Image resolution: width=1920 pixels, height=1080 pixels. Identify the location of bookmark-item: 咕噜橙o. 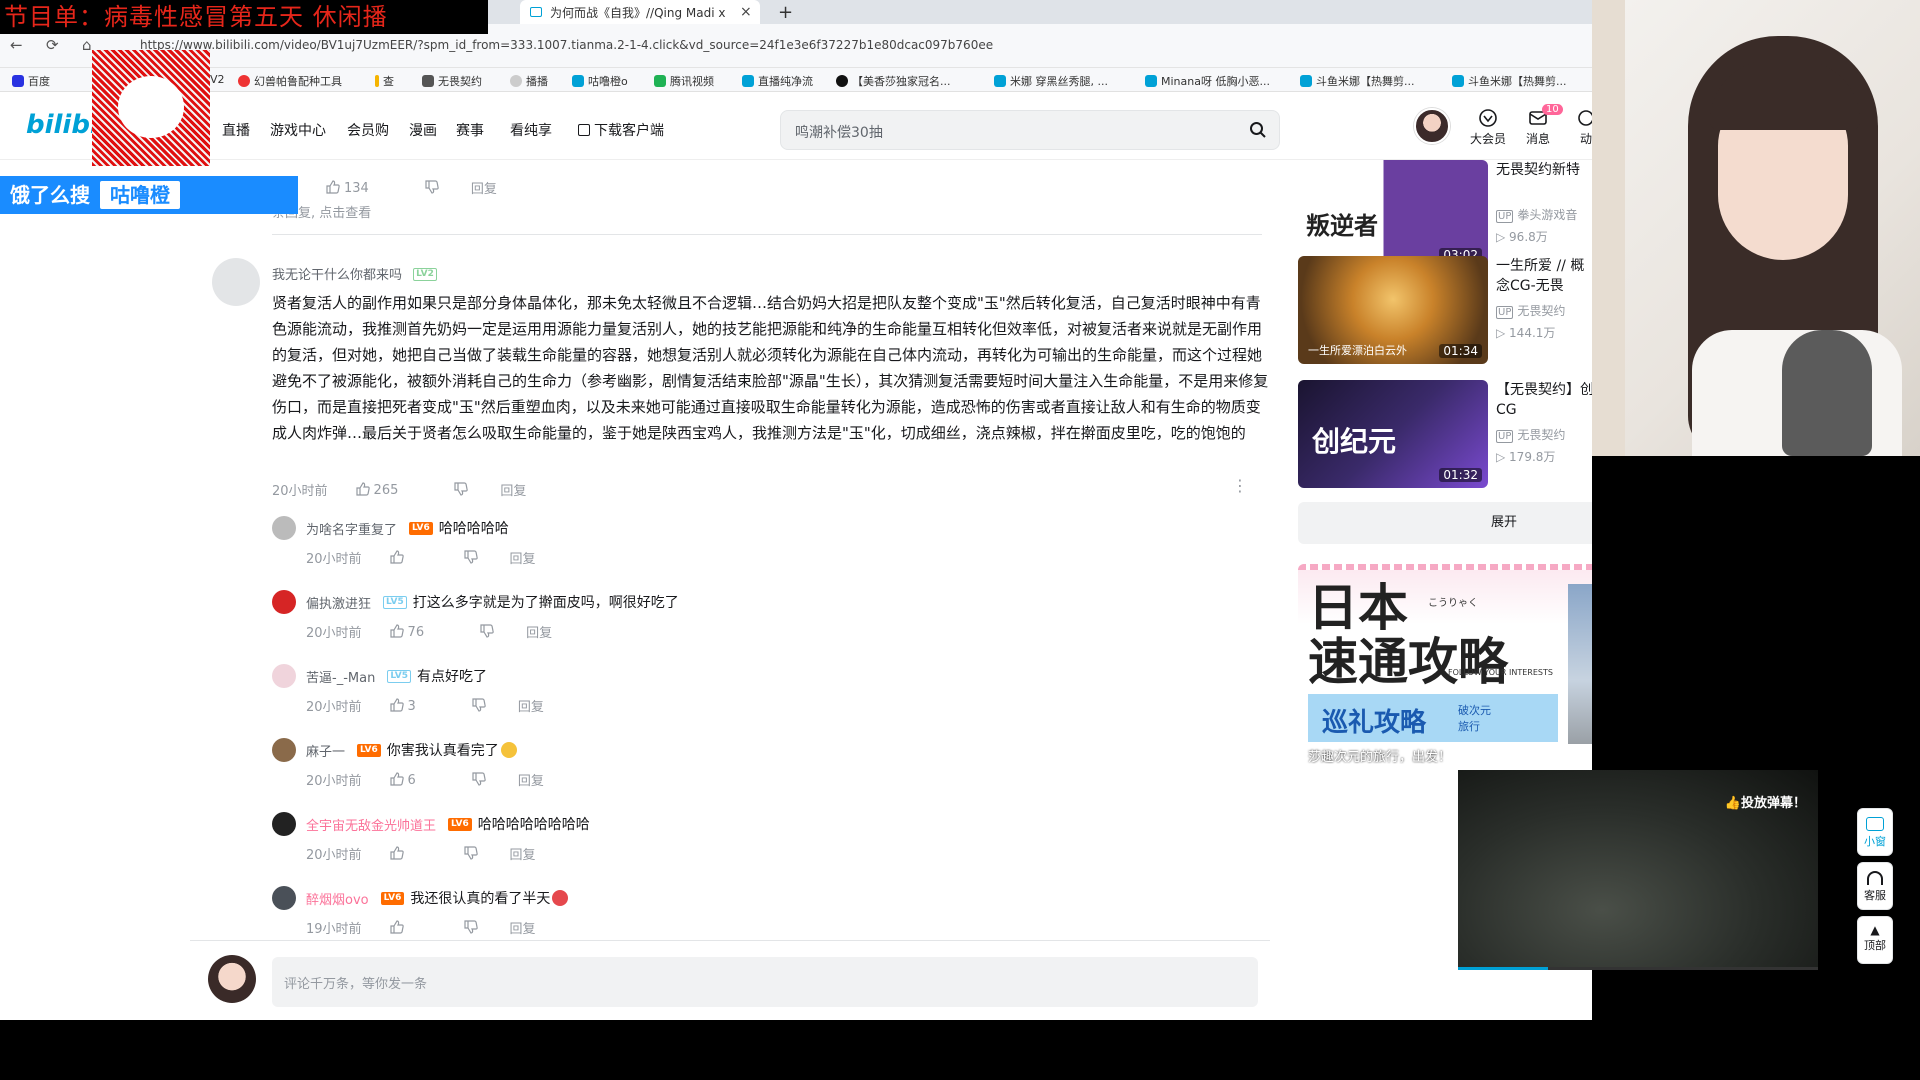
(600, 81).